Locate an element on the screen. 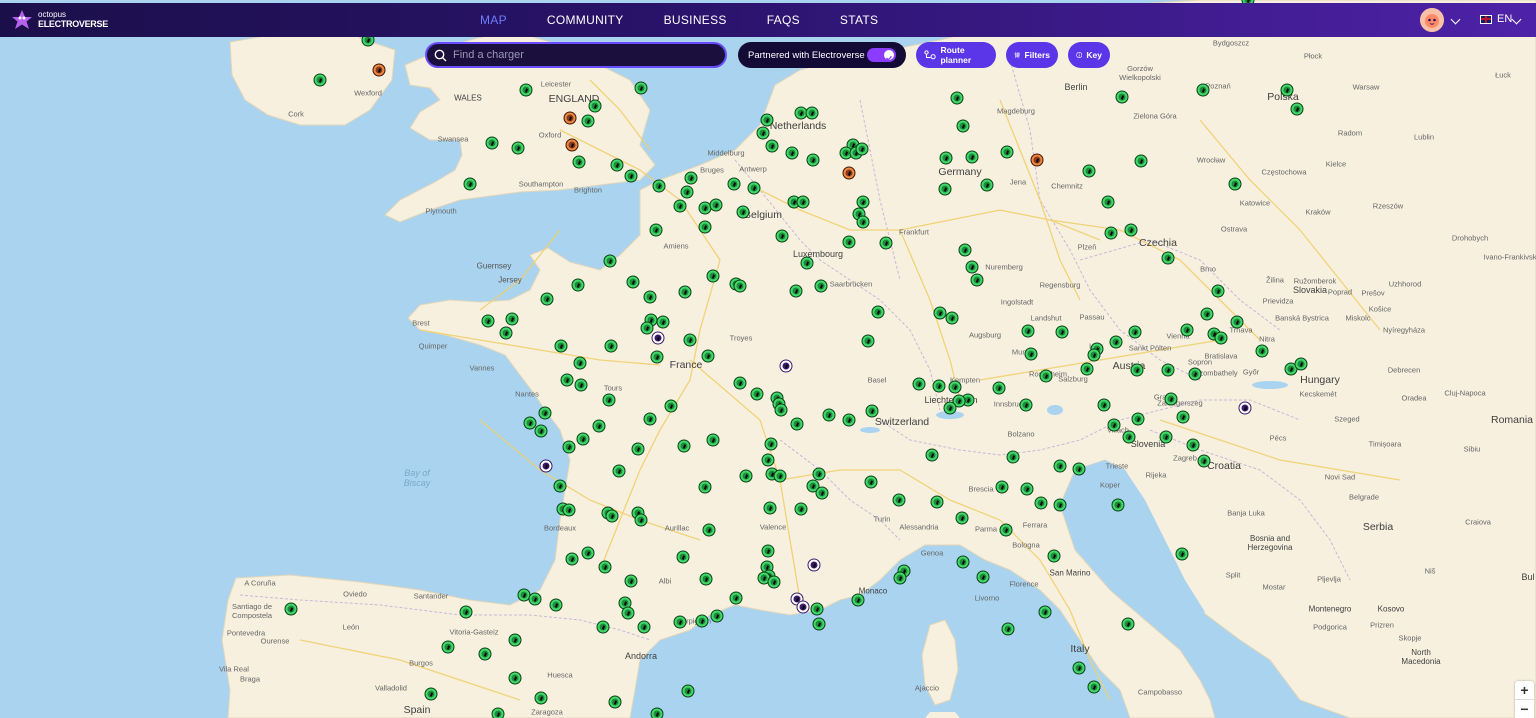 The width and height of the screenshot is (1536, 718). account-chevron-down-icon is located at coordinates (1455, 19).